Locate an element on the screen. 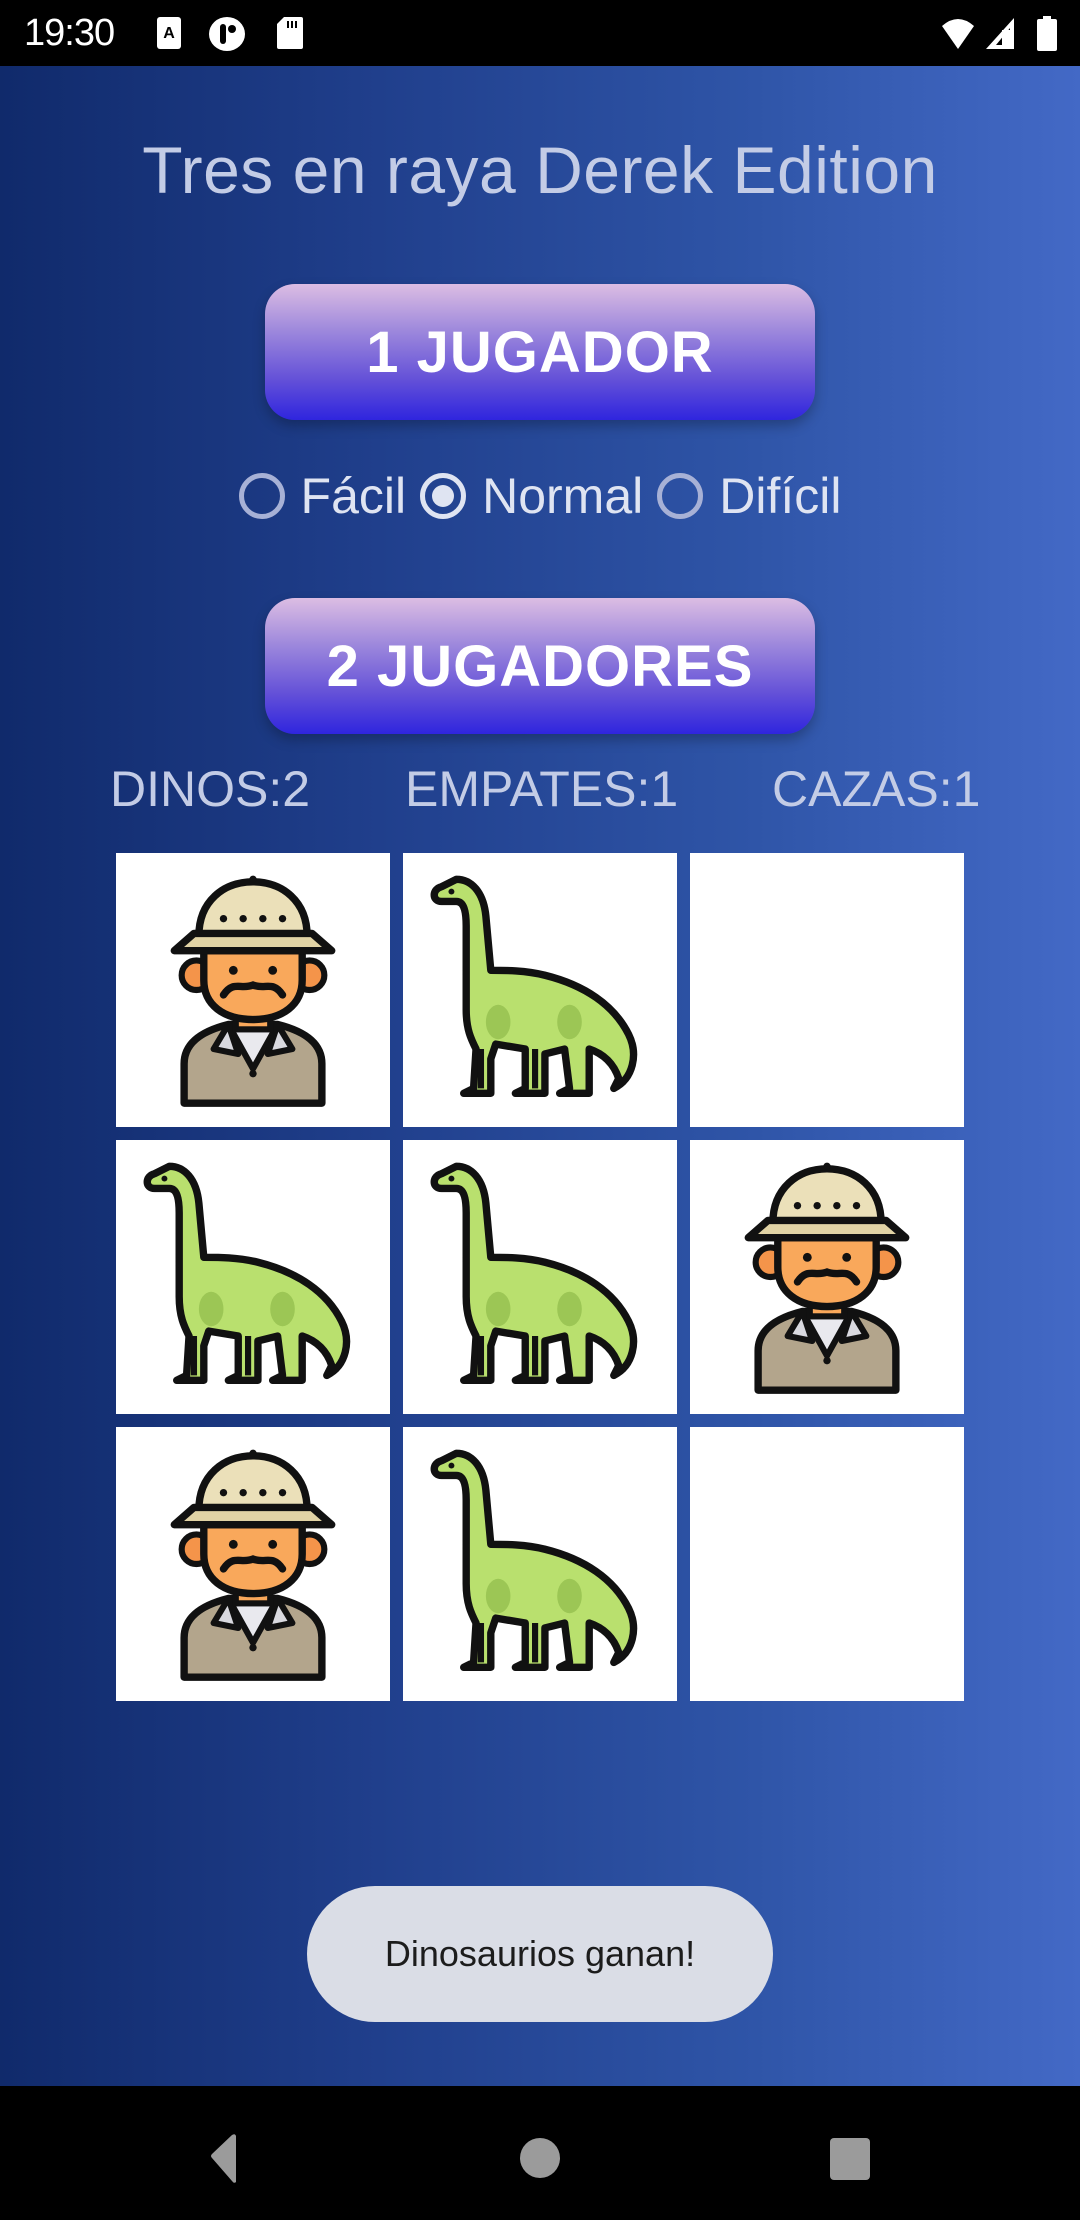 The image size is (1080, 2220). difficulty-option-easy: Fácil is located at coordinates (322, 496).